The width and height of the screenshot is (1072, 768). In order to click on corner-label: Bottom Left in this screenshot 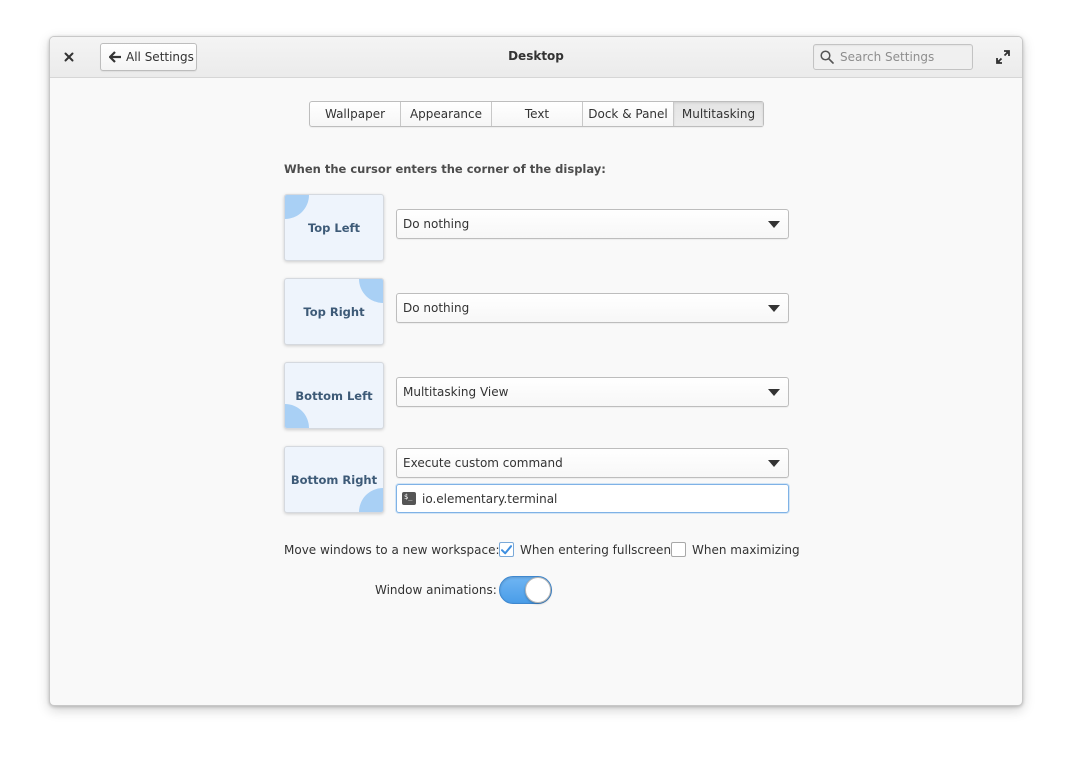, I will do `click(334, 395)`.